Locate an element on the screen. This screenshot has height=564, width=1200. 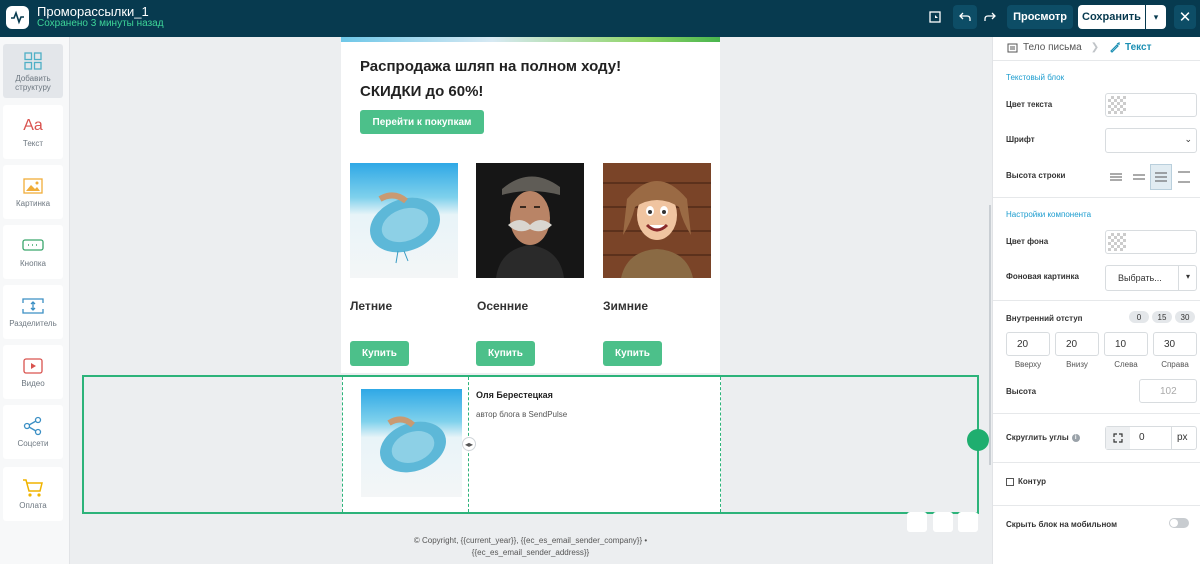
bg-image-select: Выбрать... ▾ is located at coordinates (1151, 278).